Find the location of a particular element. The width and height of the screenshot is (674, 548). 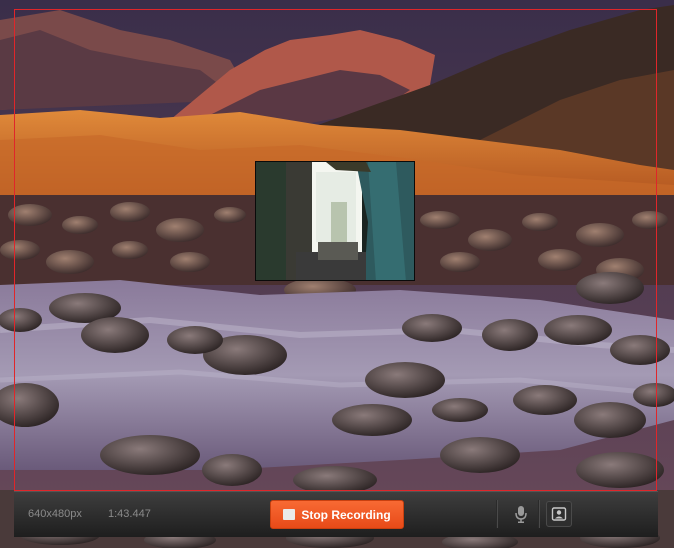

webcam-toggle-button is located at coordinates (559, 514).